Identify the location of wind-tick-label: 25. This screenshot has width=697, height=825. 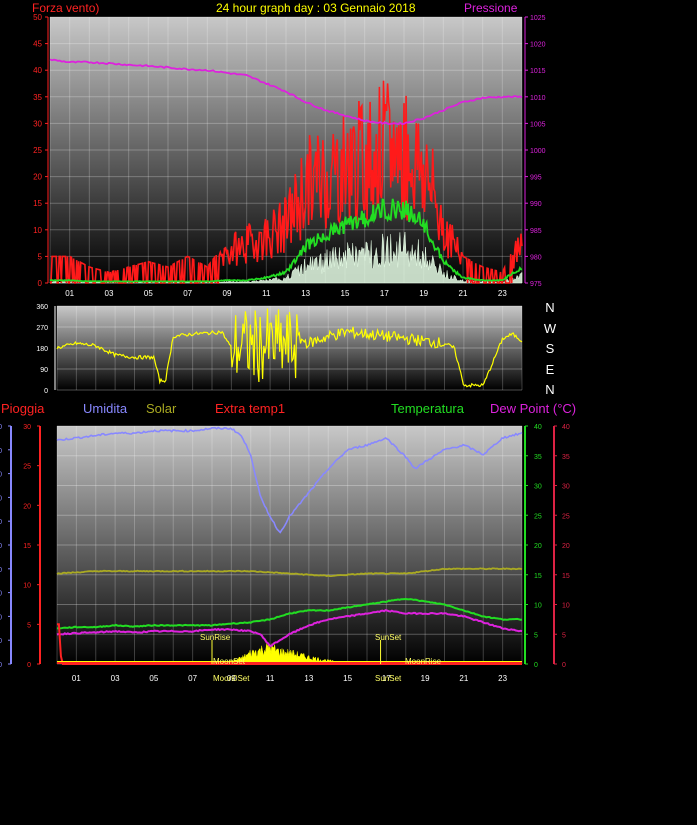
(37, 150).